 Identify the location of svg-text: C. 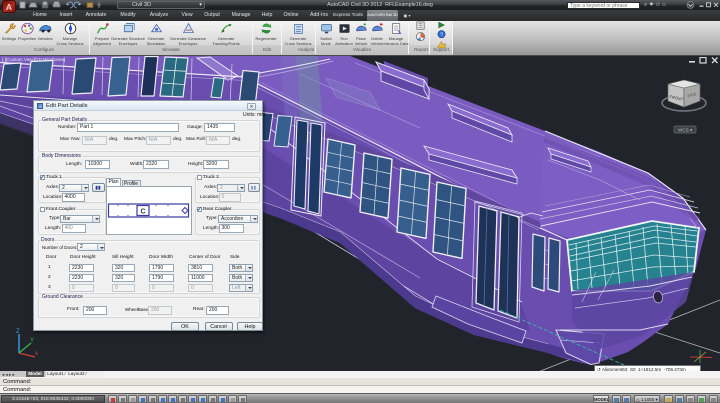
(143, 211).